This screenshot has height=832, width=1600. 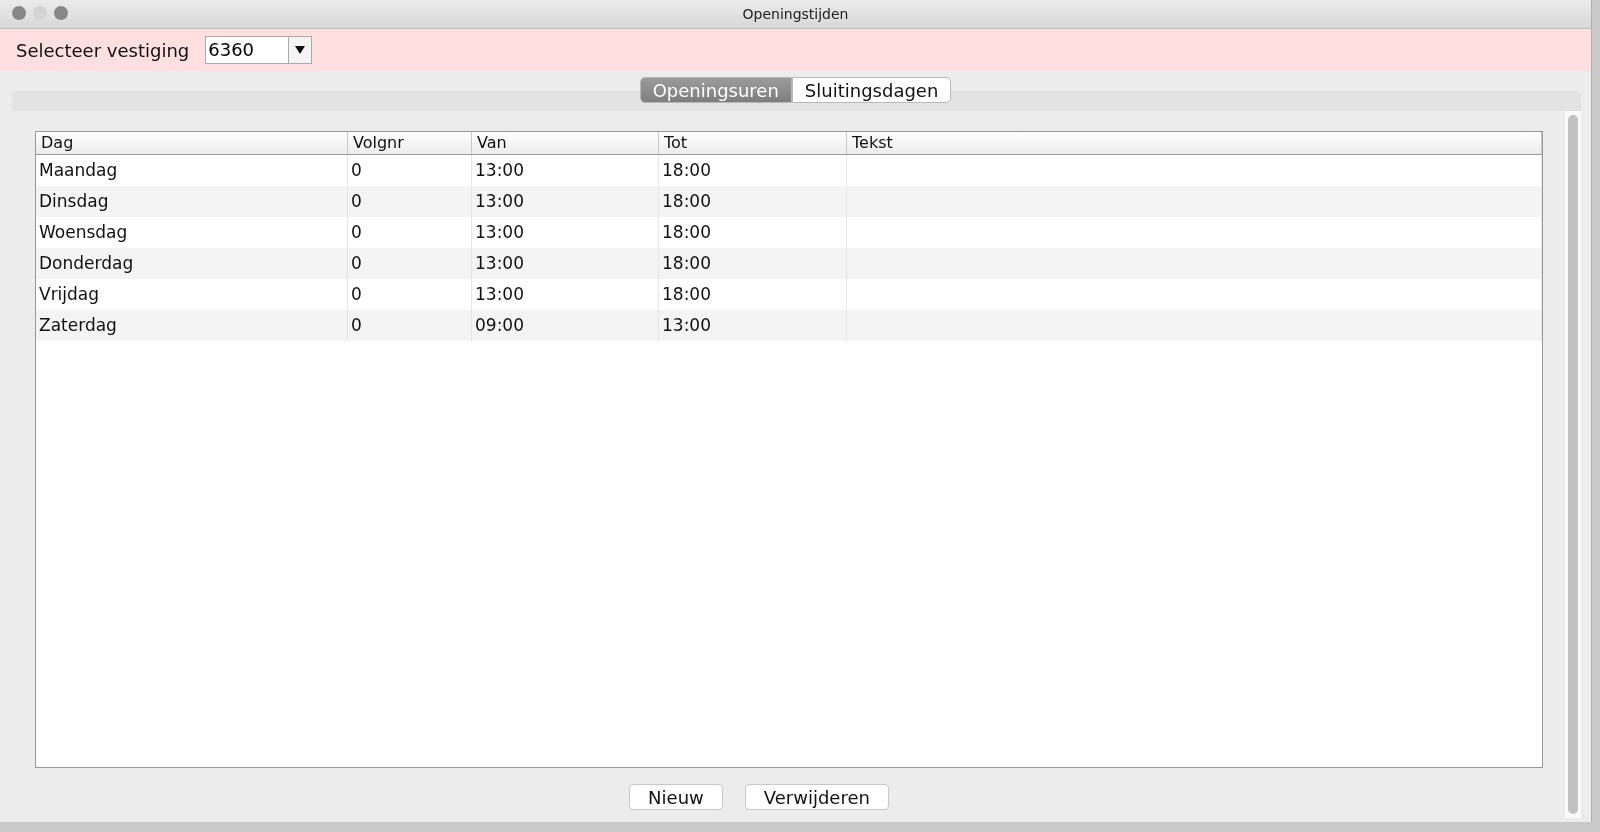 What do you see at coordinates (192, 325) in the screenshot?
I see `table-cell: Zaterdag` at bounding box center [192, 325].